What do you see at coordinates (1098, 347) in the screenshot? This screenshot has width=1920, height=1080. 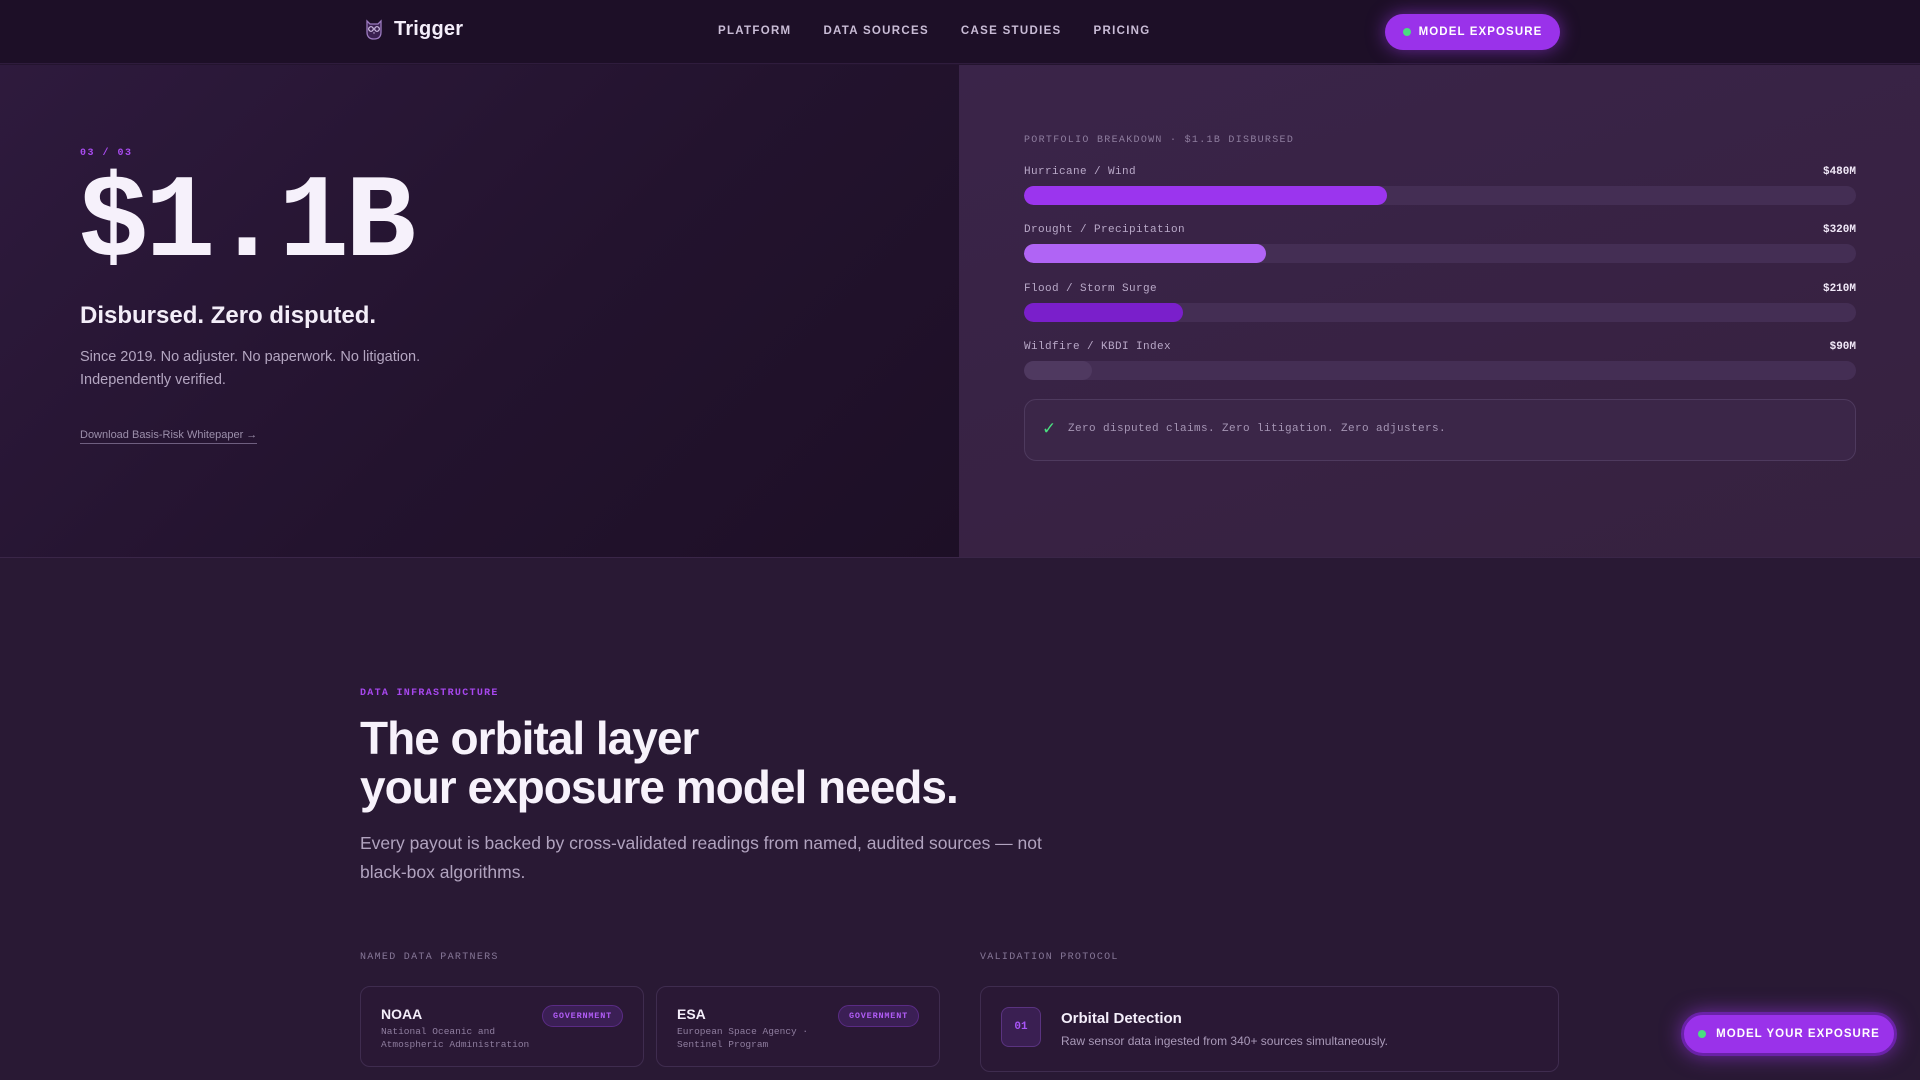 I see `bar-label: Wildfire / KBDI Index` at bounding box center [1098, 347].